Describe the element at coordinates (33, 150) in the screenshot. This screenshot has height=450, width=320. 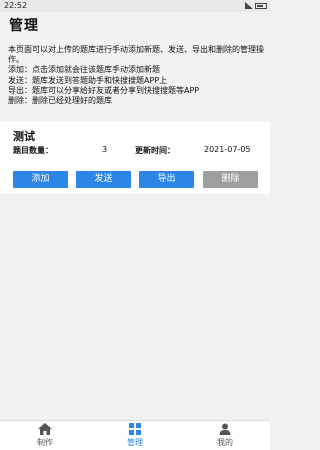
I see `question-count-label: 题目数量：` at that location.